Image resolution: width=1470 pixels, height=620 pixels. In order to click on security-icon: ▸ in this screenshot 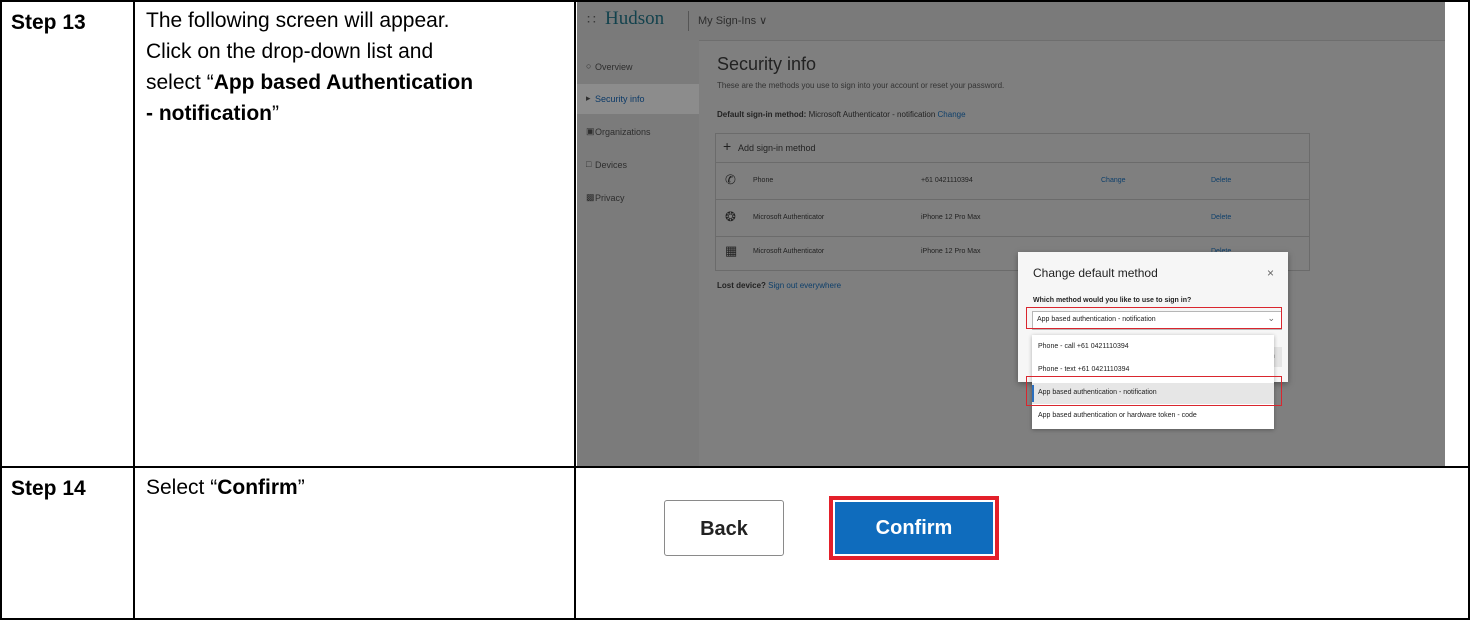, I will do `click(588, 98)`.